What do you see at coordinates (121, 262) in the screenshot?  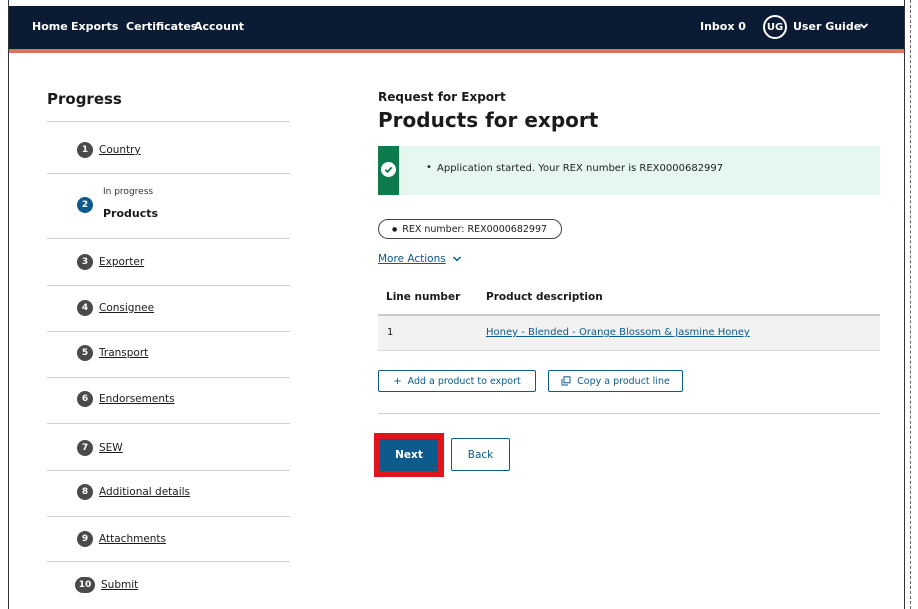 I see `step-exporter-link: Exporter` at bounding box center [121, 262].